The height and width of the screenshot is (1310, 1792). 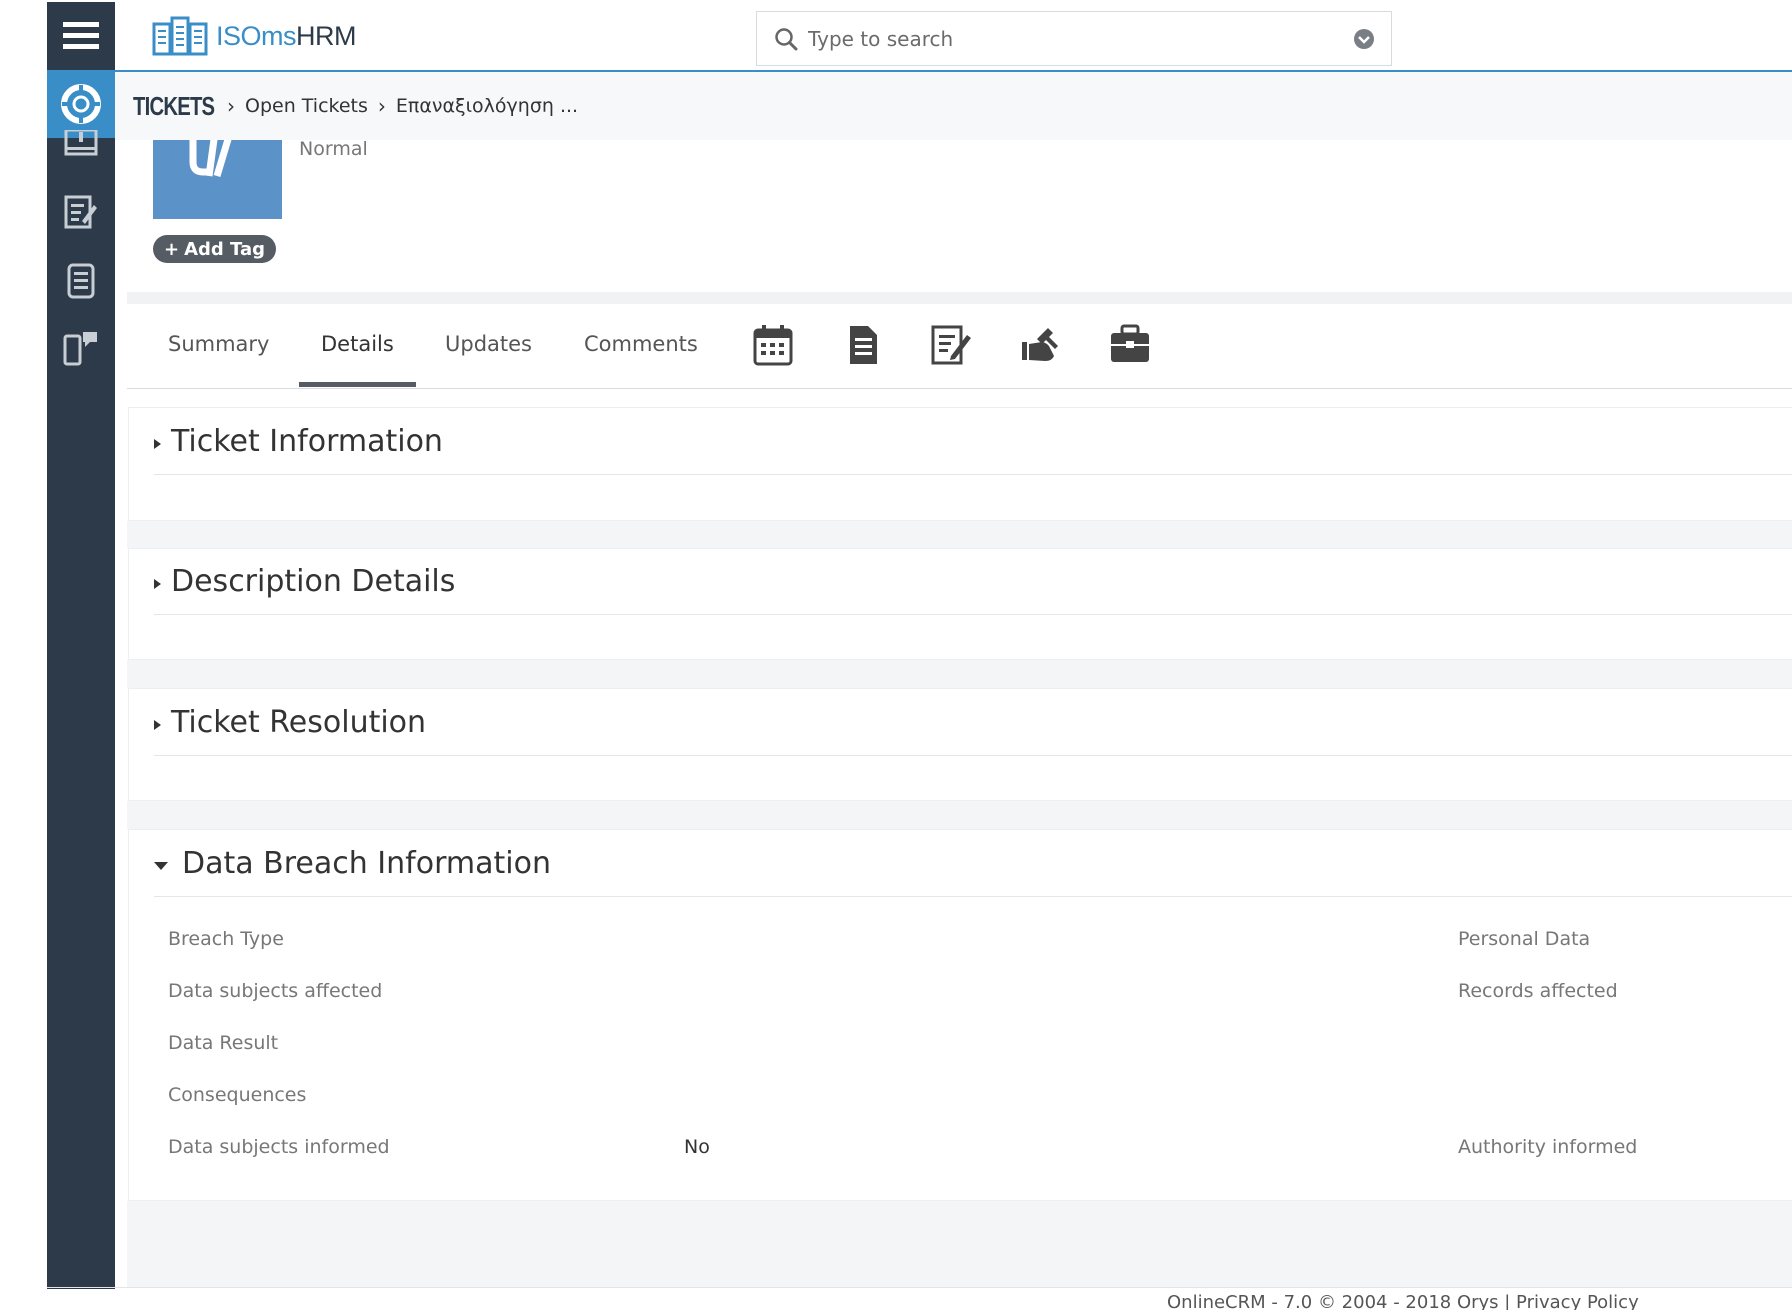 I want to click on field-label-records-affected: Records affected, so click(x=1538, y=991).